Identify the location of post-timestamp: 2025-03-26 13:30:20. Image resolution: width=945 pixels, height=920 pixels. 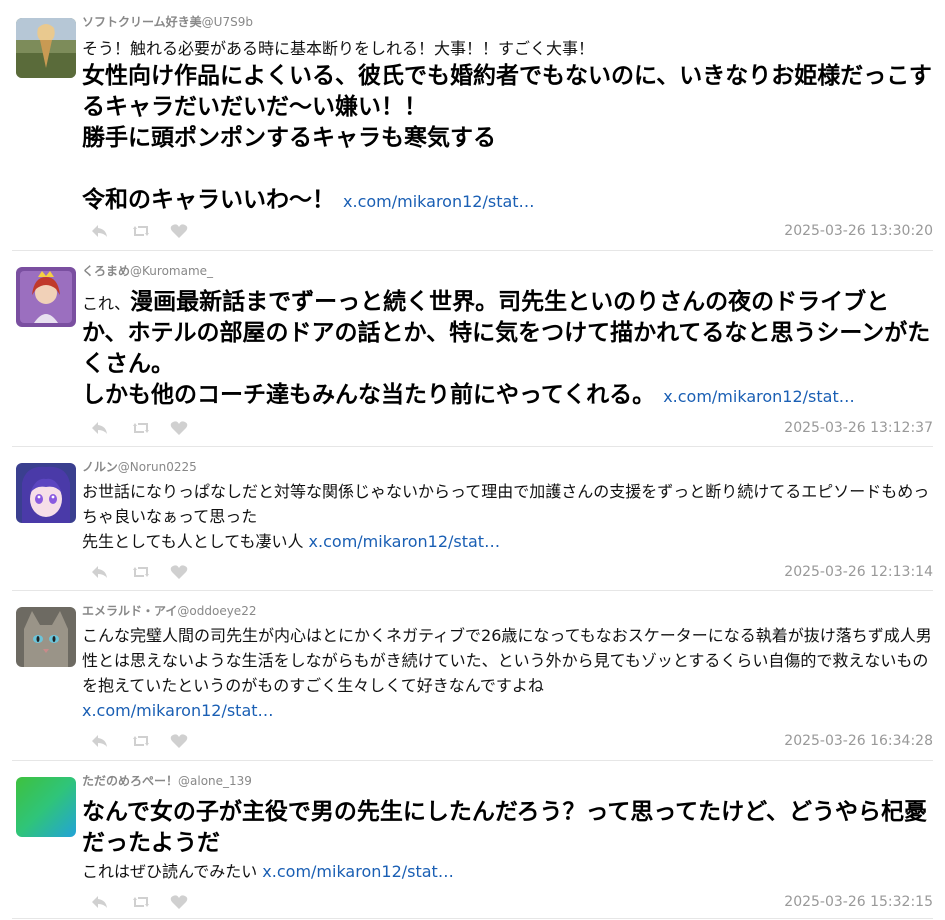
(858, 231).